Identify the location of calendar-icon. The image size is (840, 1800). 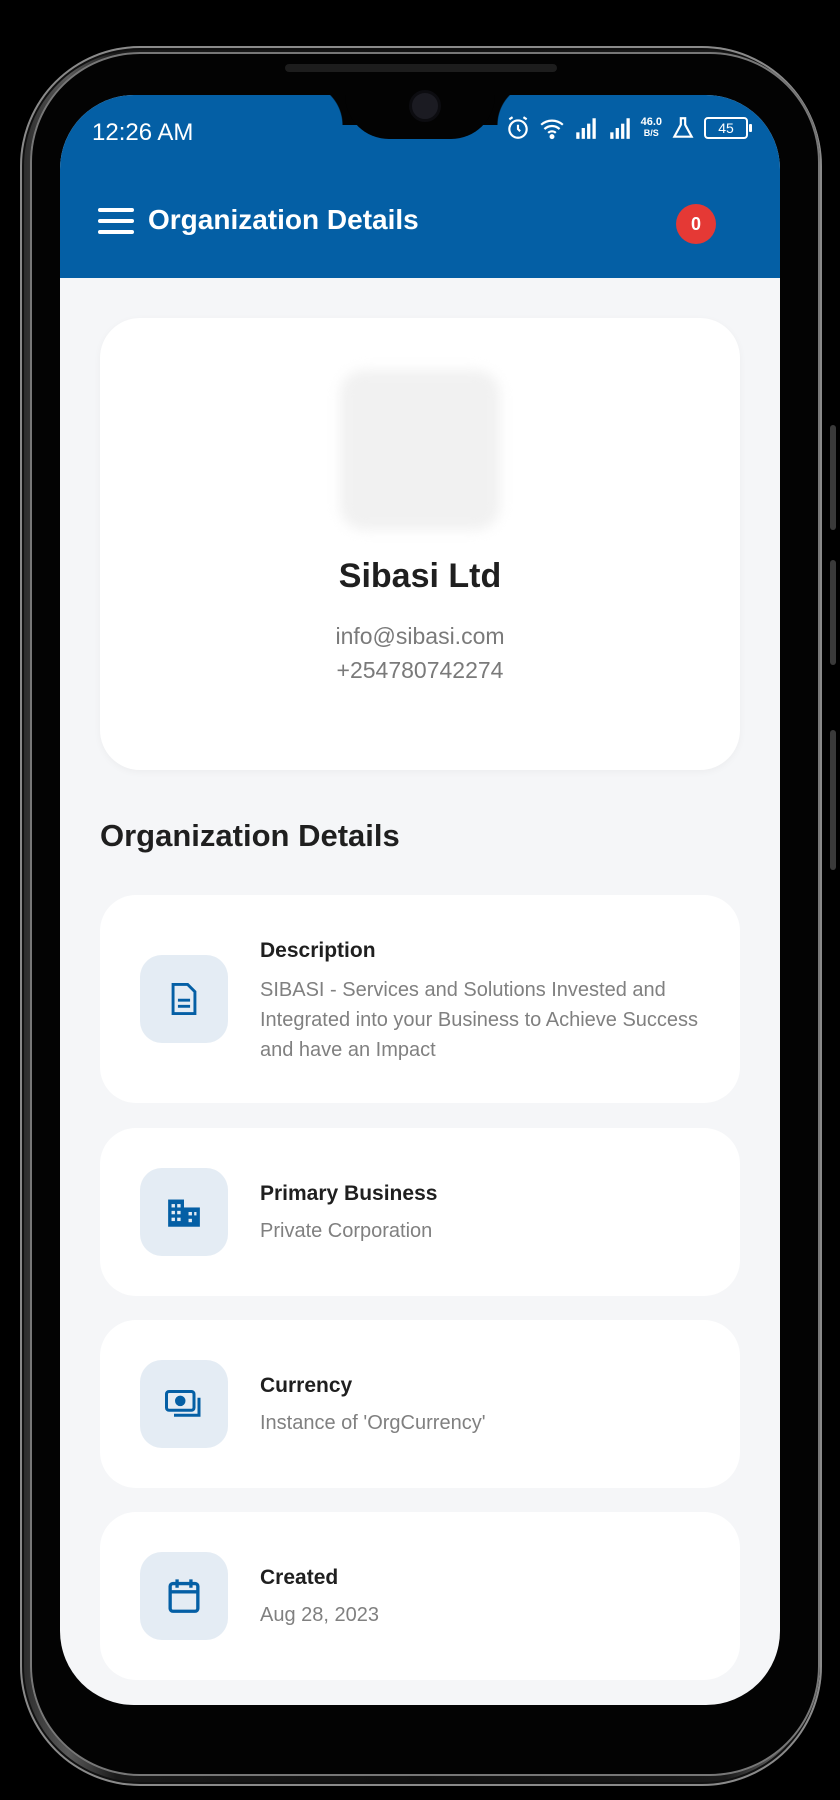
(184, 1596).